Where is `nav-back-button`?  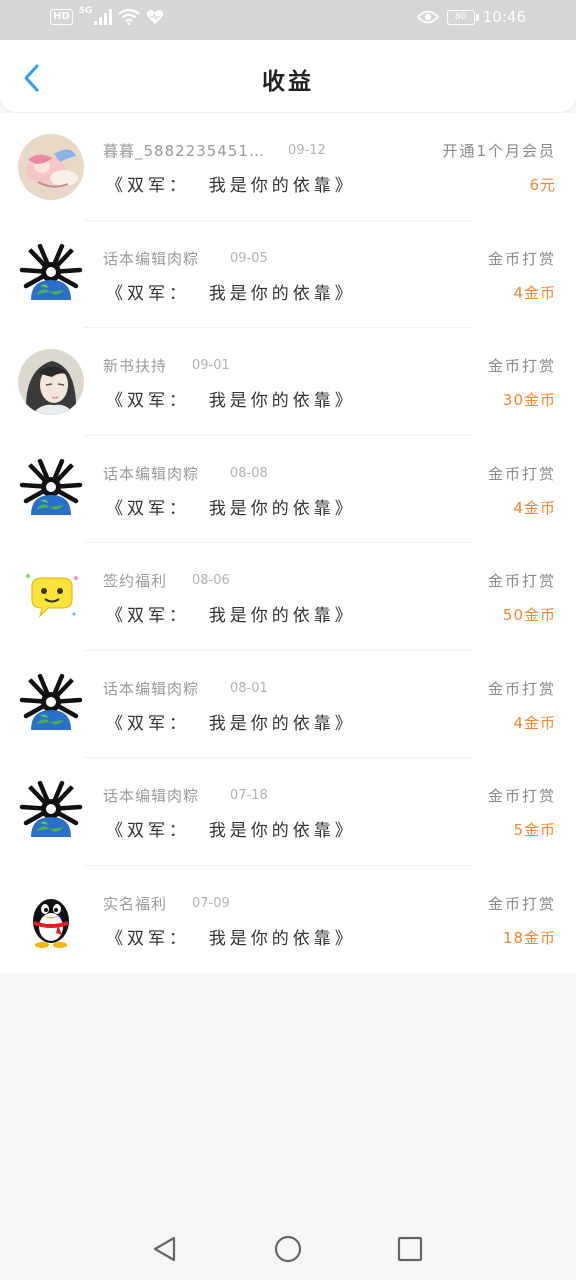
nav-back-button is located at coordinates (165, 1249).